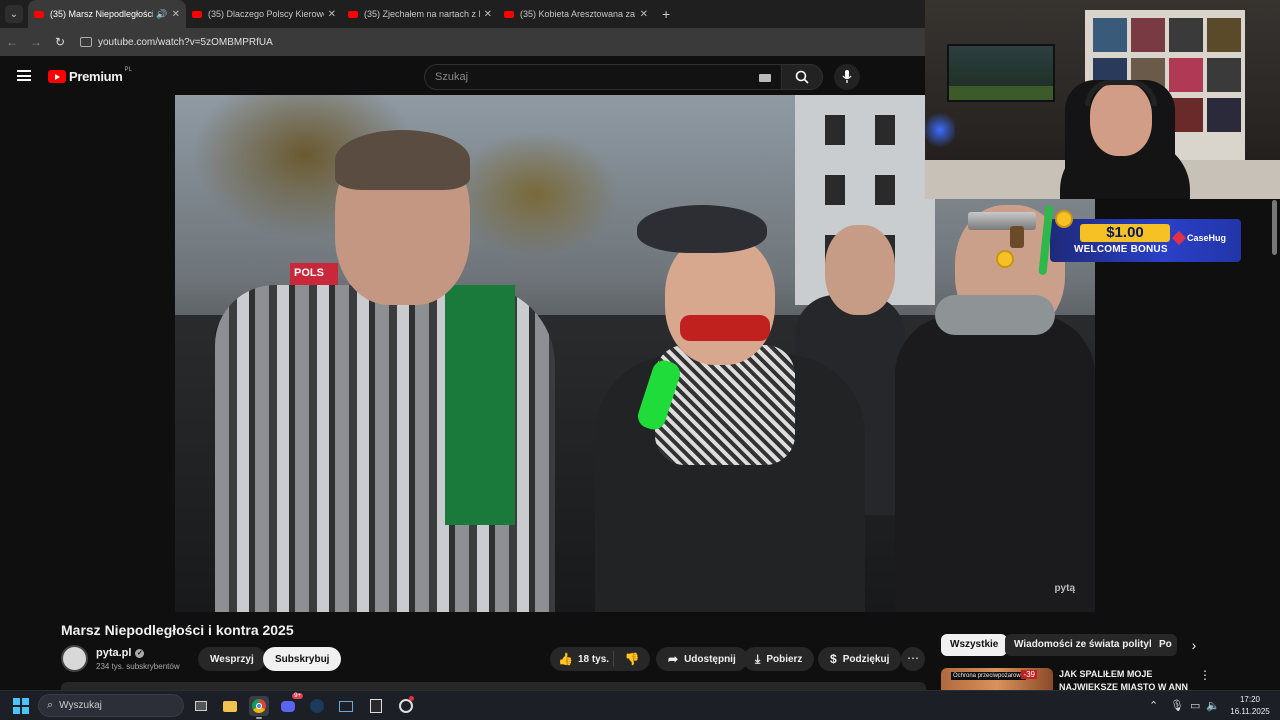 The width and height of the screenshot is (1280, 720). Describe the element at coordinates (140, 653) in the screenshot. I see `verified-check-icon: ✓` at that location.